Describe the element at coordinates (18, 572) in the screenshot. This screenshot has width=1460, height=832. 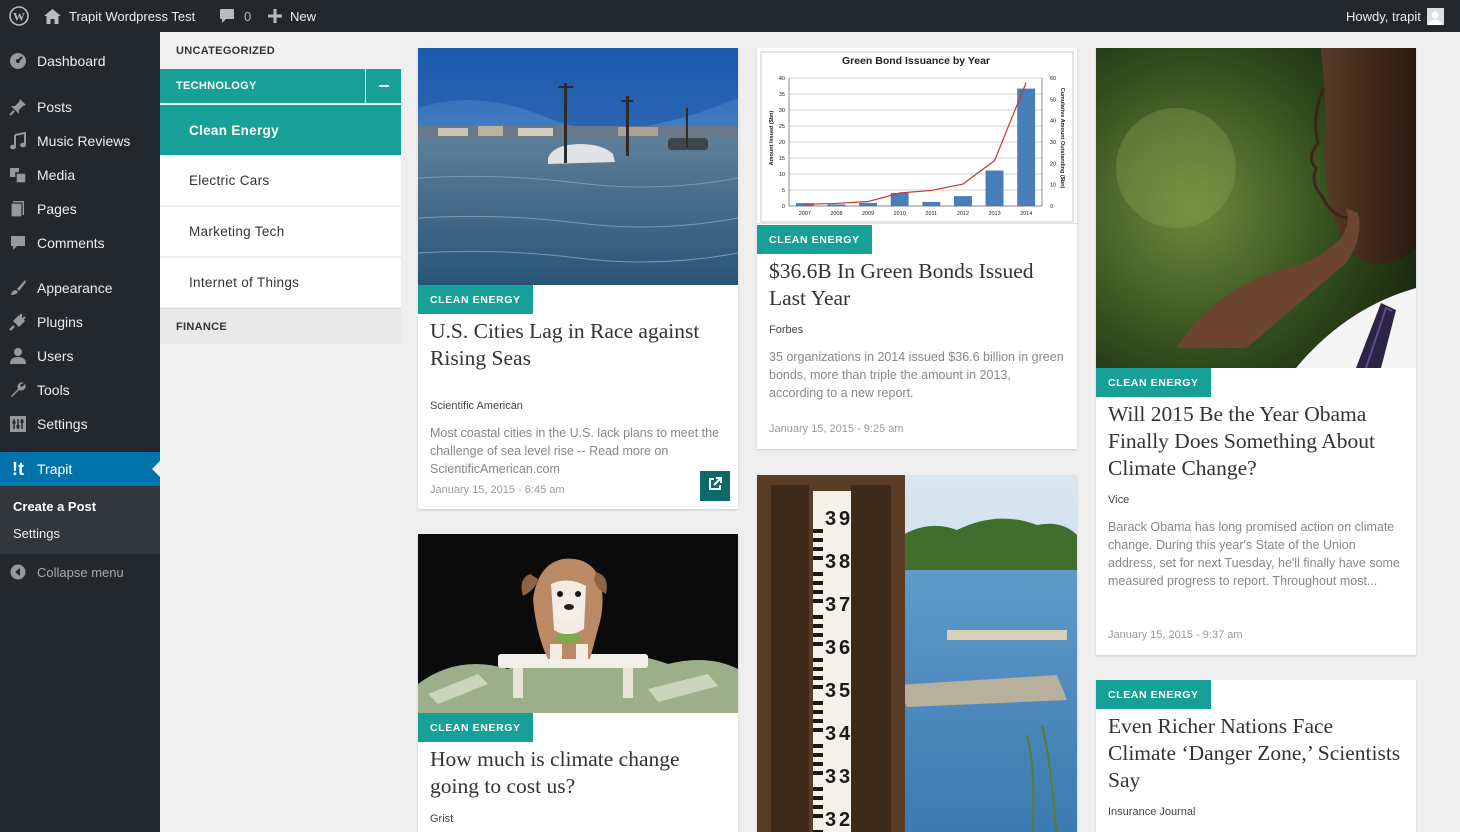
I see `collapse-arrow-icon` at that location.